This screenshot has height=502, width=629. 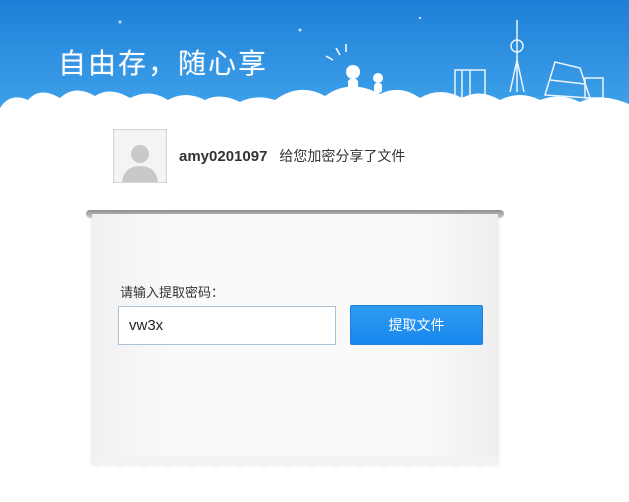 What do you see at coordinates (163, 63) in the screenshot?
I see `banner-slogan: 自由存，随心享` at bounding box center [163, 63].